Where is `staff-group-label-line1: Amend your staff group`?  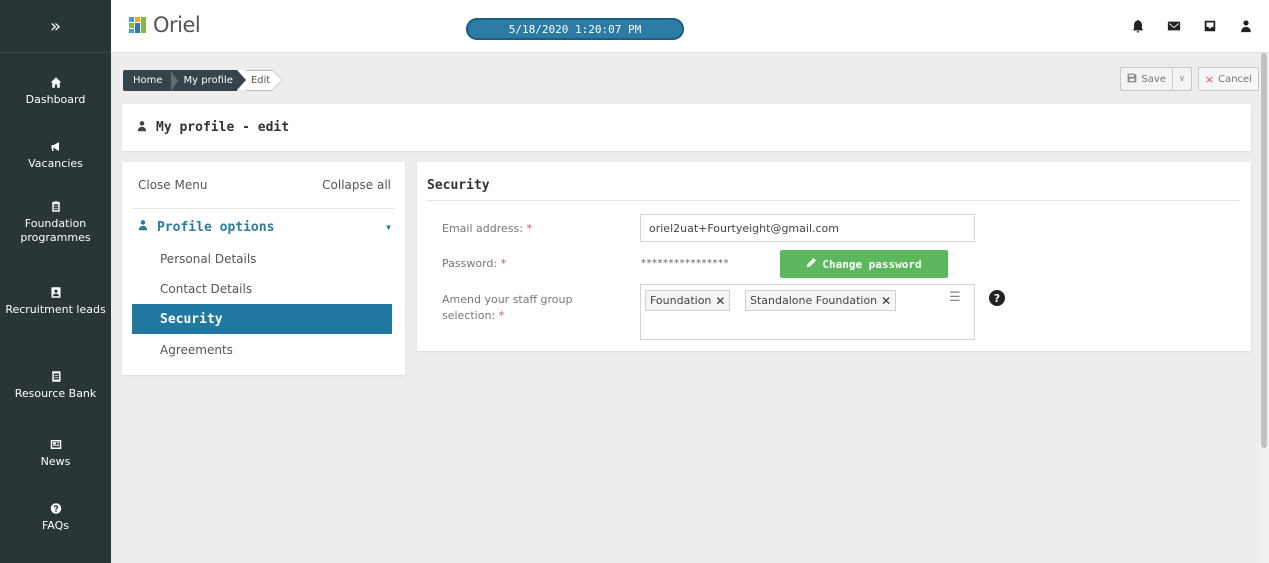
staff-group-label-line1: Amend your staff group is located at coordinates (507, 299).